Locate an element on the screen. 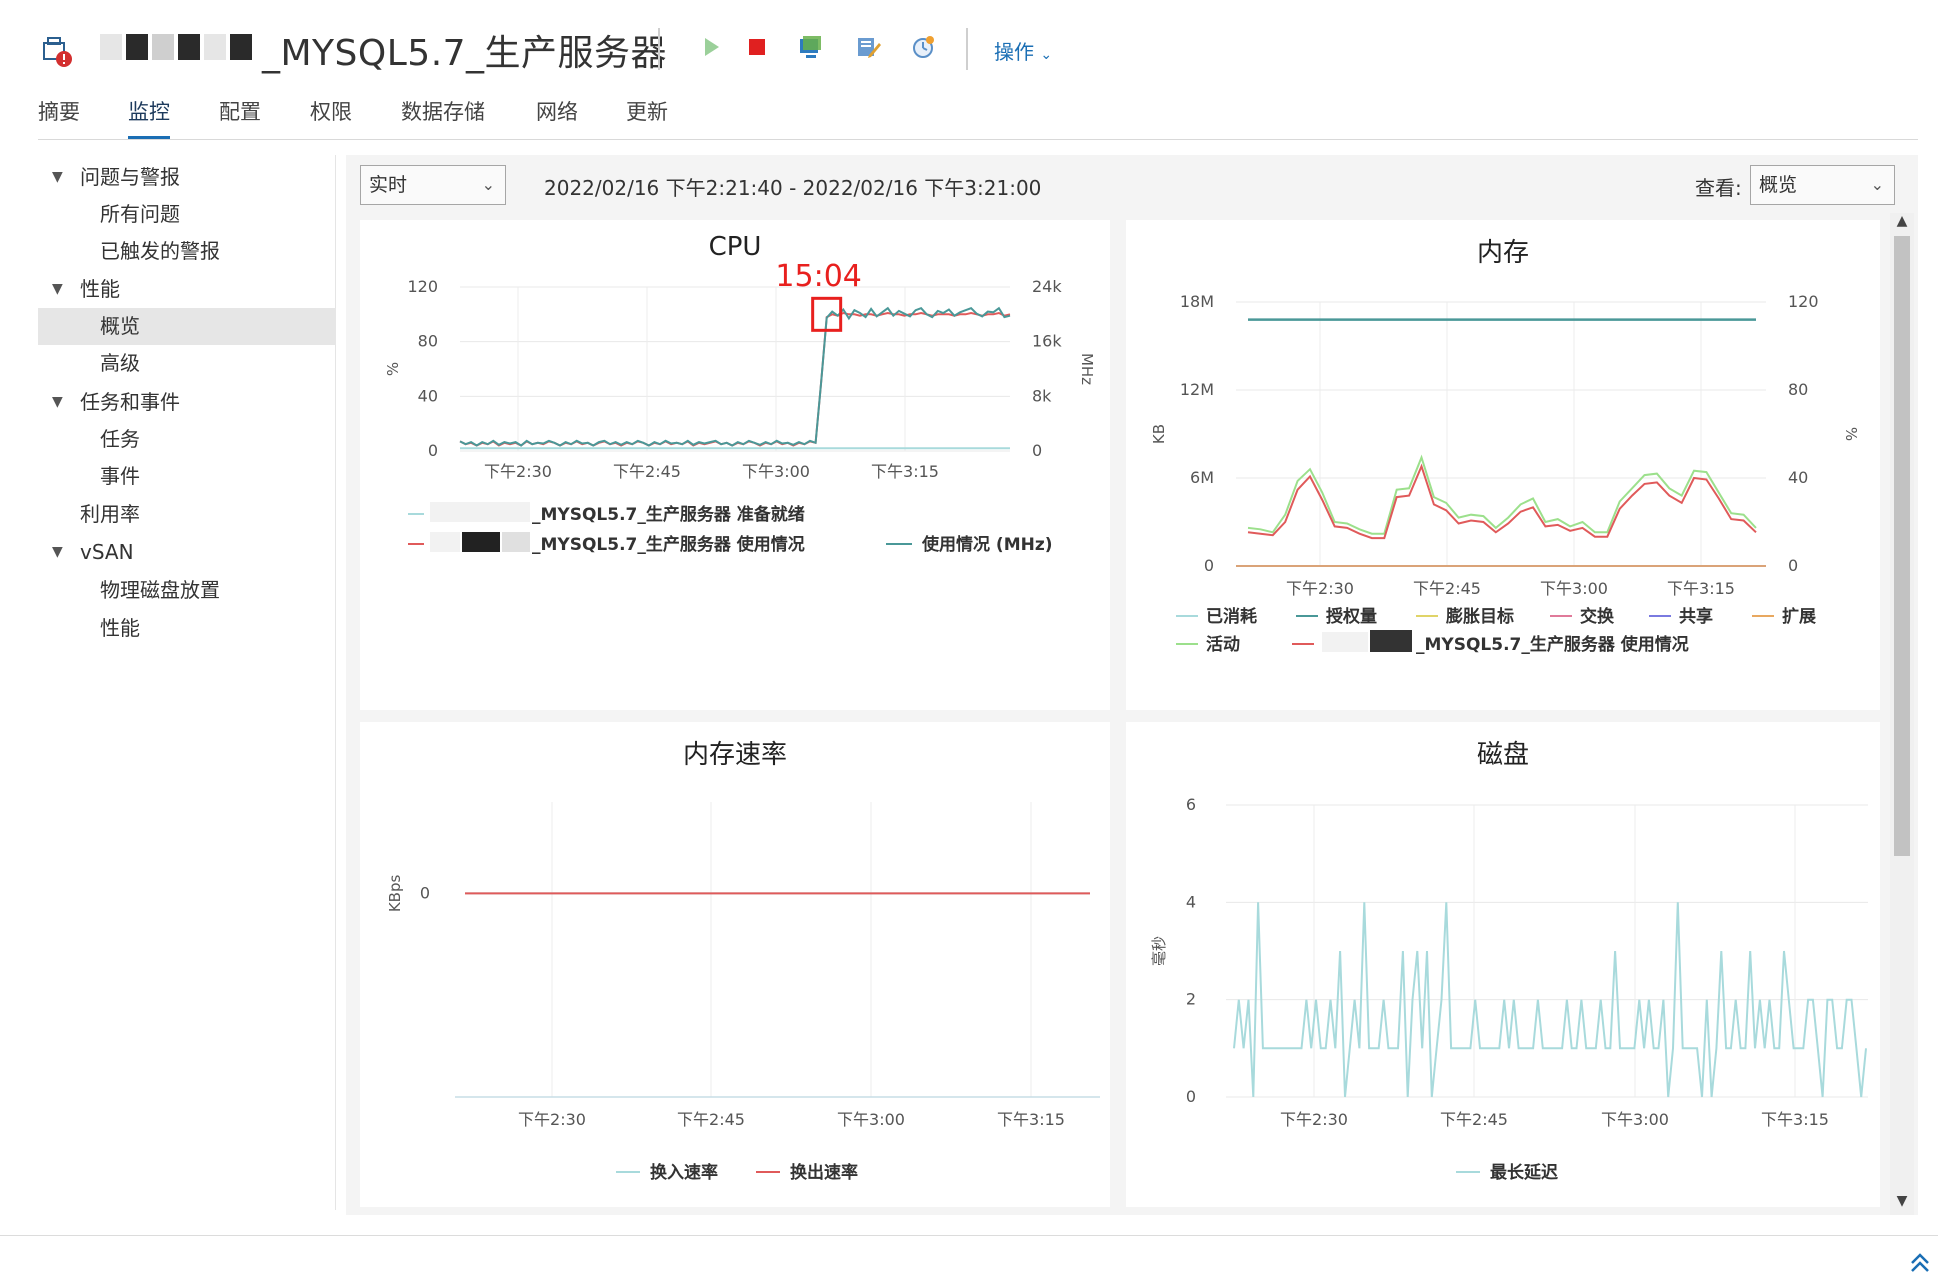 The width and height of the screenshot is (1938, 1286). scrollbar-thumb is located at coordinates (1902, 546).